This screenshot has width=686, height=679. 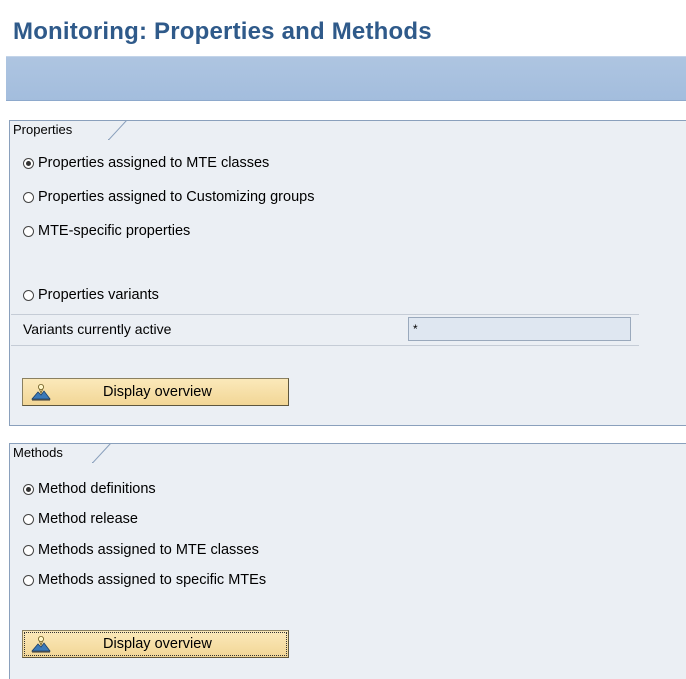 I want to click on radio-properties-variants: Properties variants, so click(x=91, y=295).